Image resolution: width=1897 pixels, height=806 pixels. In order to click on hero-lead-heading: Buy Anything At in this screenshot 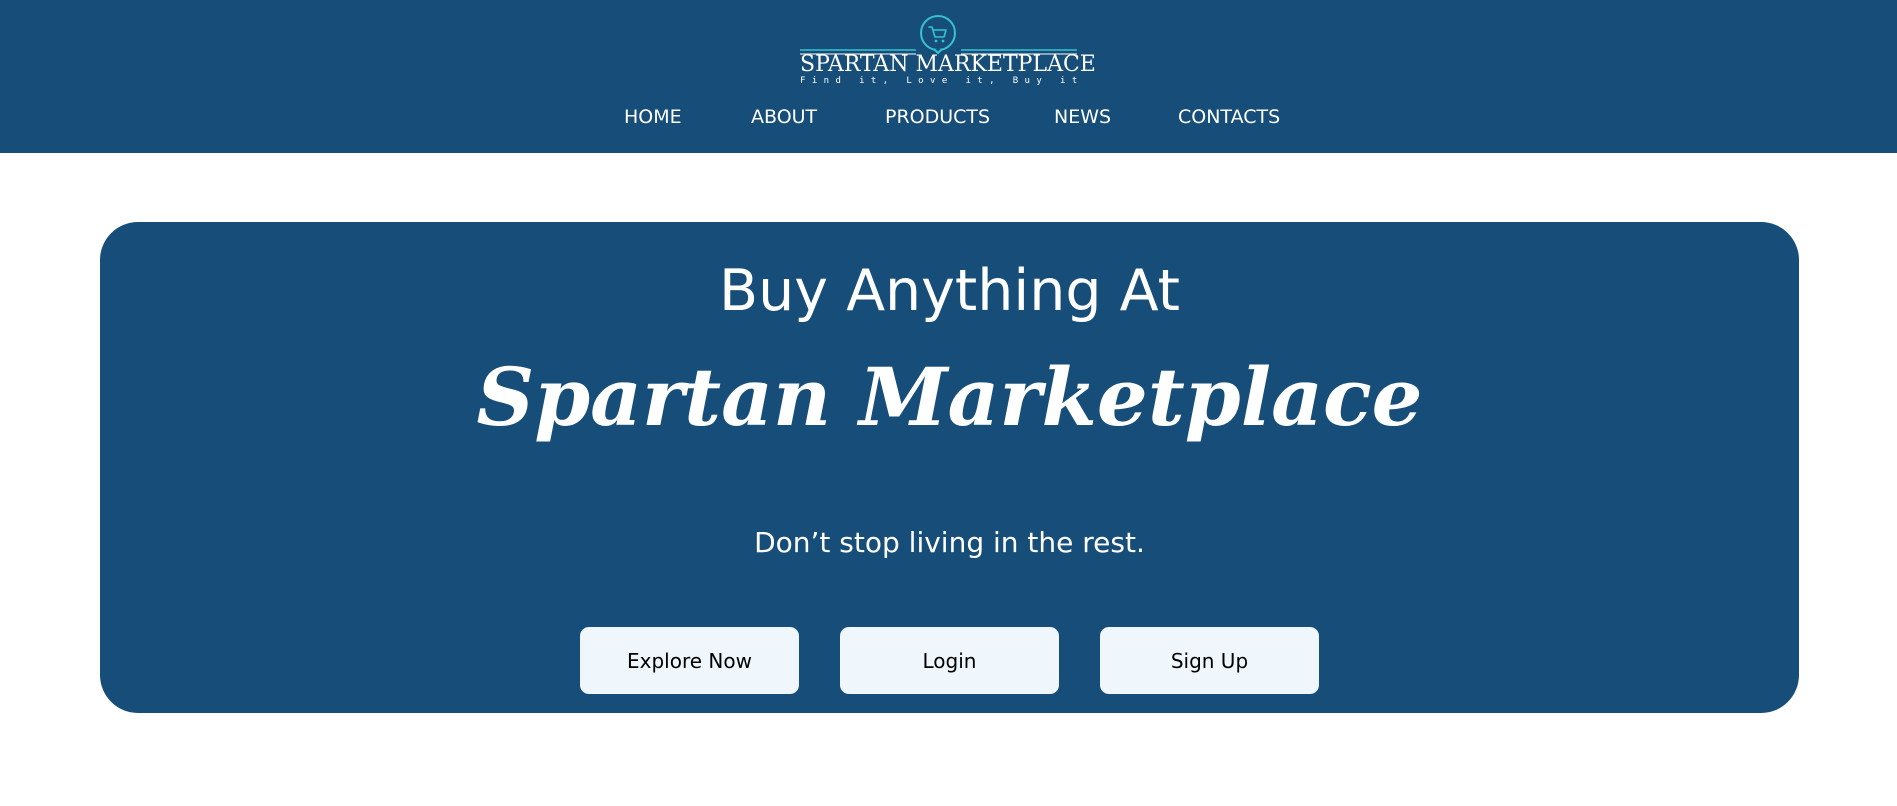, I will do `click(949, 291)`.